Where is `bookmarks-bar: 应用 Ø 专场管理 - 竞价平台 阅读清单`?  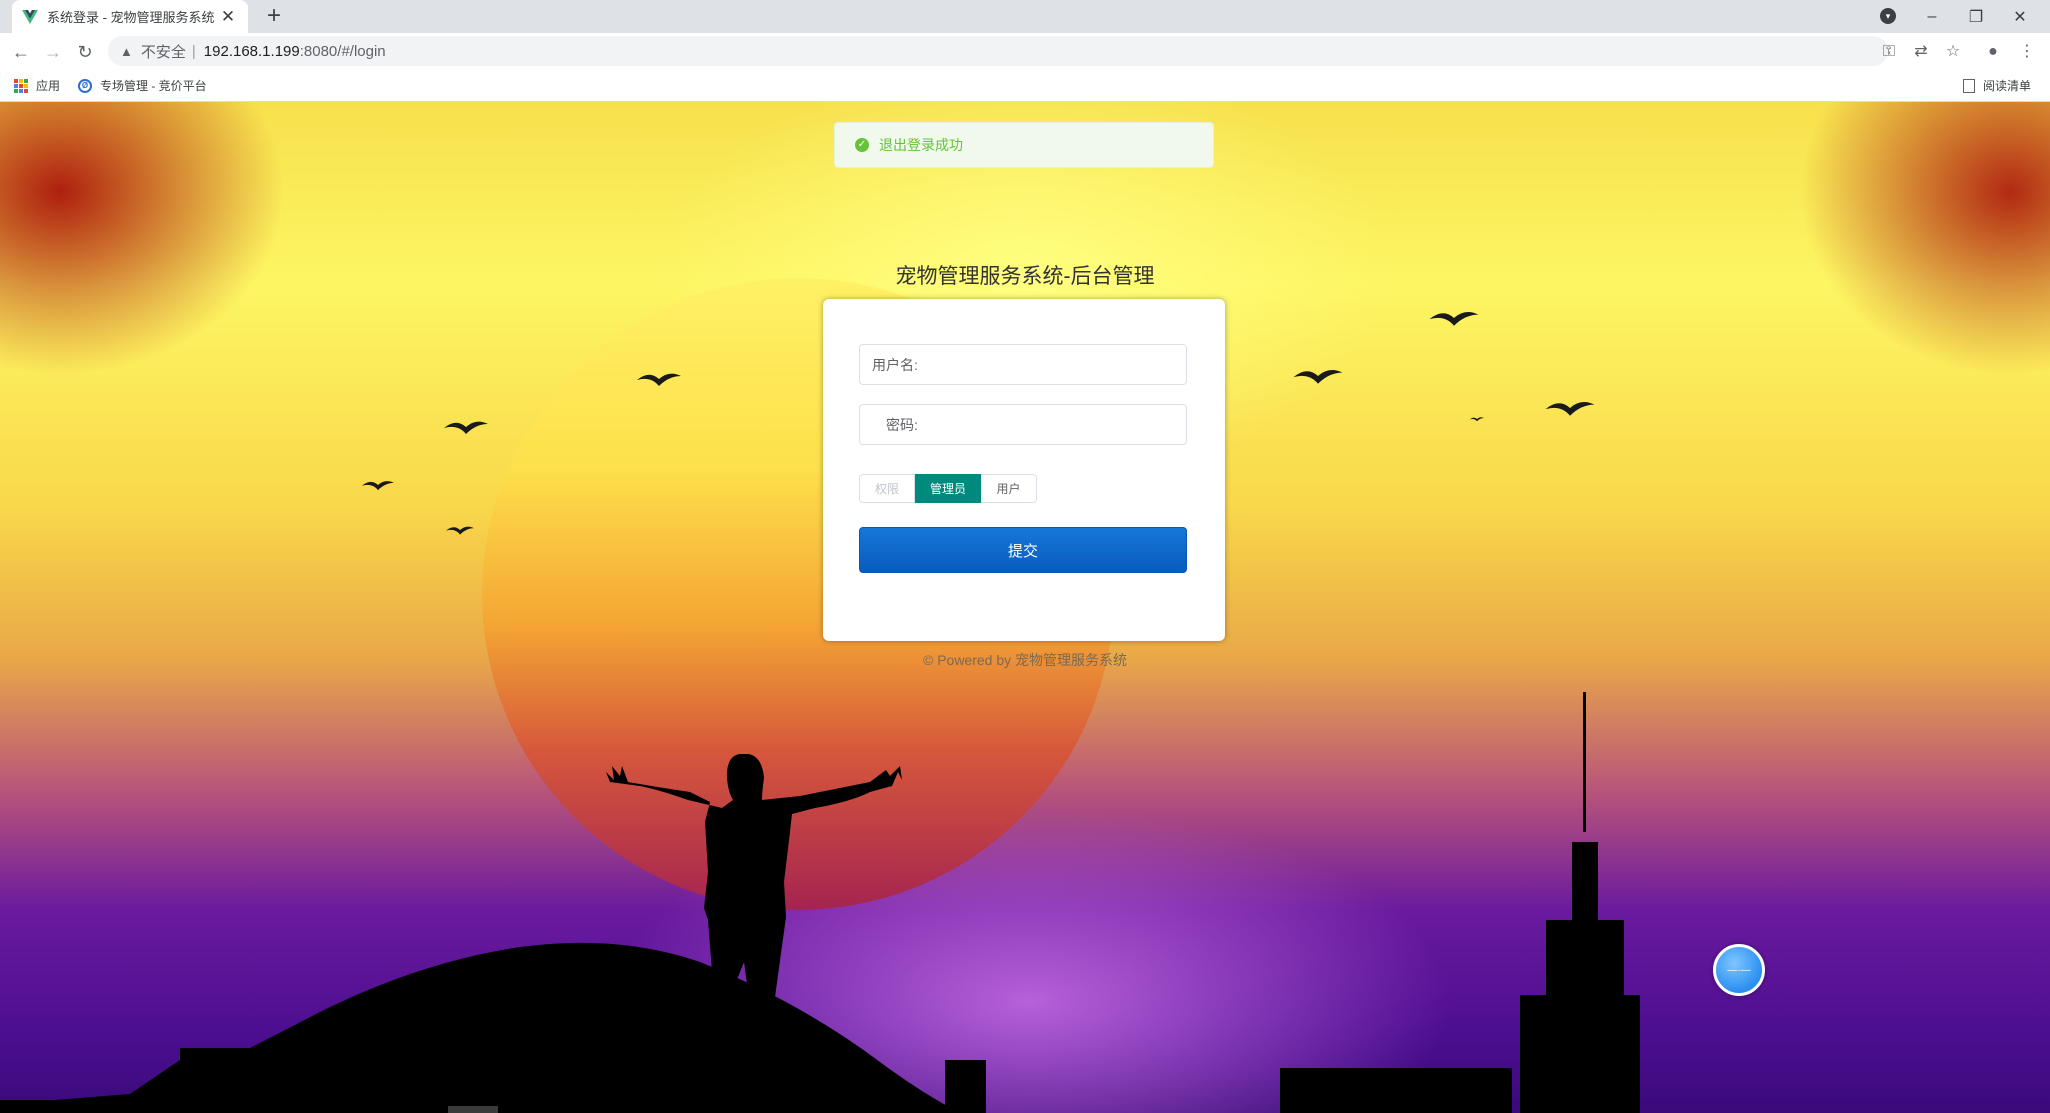 bookmarks-bar: 应用 Ø 专场管理 - 竞价平台 阅读清单 is located at coordinates (1025, 85).